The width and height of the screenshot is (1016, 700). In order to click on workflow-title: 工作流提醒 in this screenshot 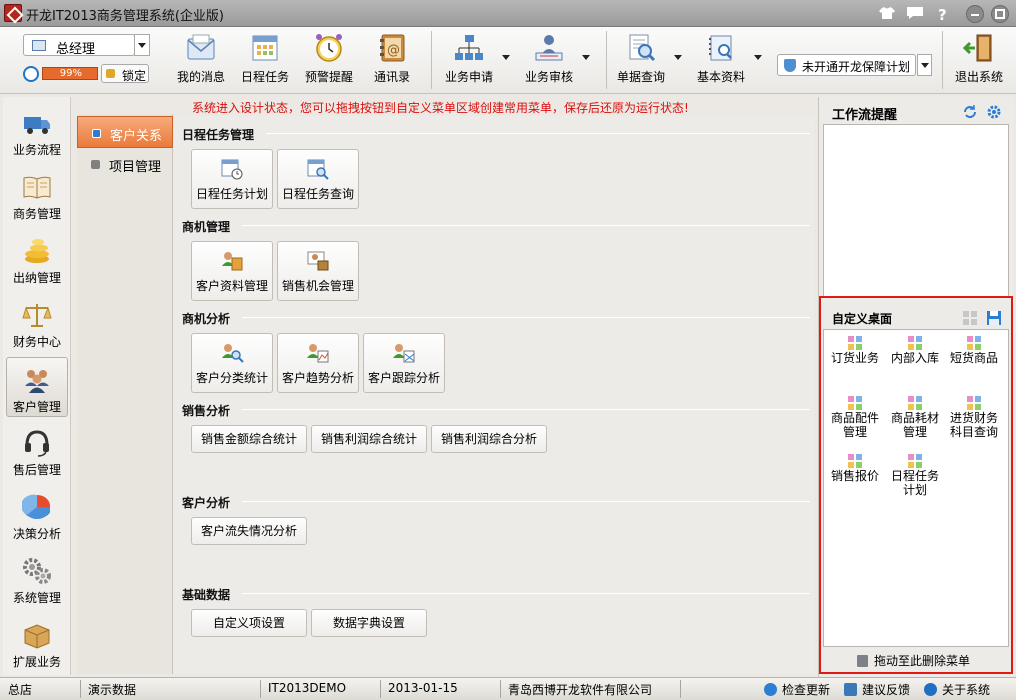, I will do `click(865, 115)`.